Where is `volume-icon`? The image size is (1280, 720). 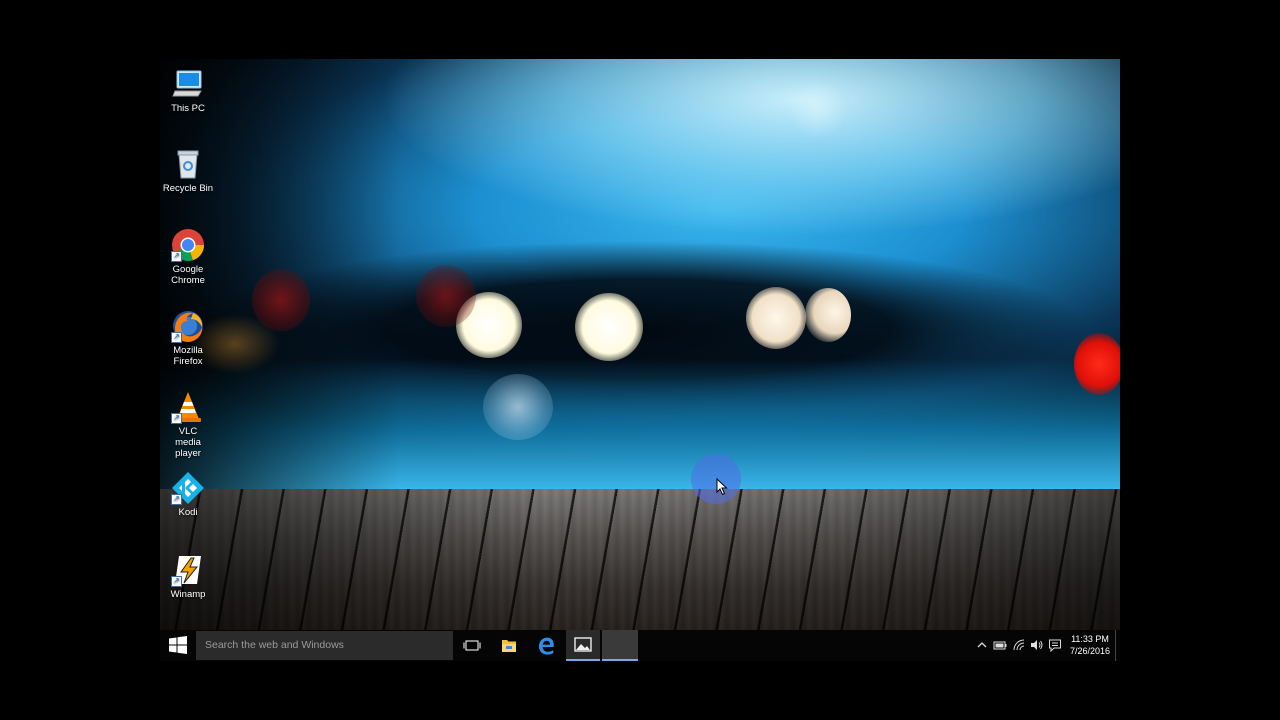 volume-icon is located at coordinates (1037, 645).